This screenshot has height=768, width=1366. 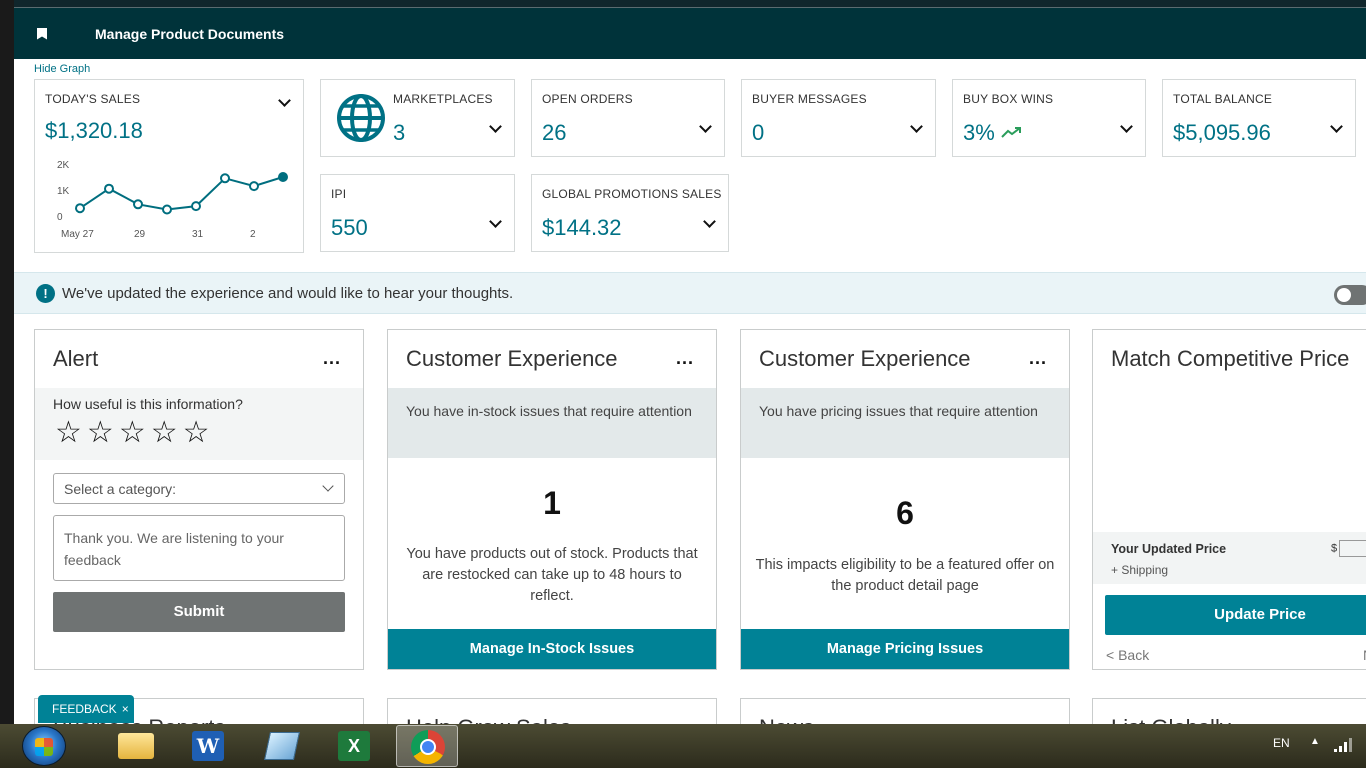 What do you see at coordinates (198, 234) in the screenshot?
I see `x-tick-label: 31` at bounding box center [198, 234].